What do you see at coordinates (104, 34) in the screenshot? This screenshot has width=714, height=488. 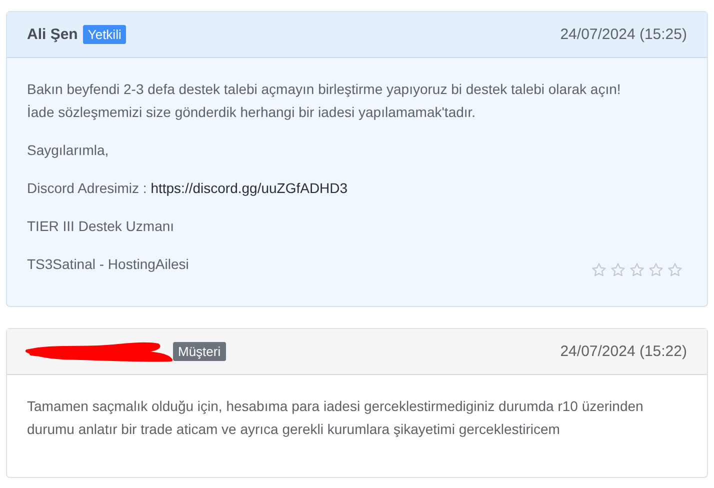 I see `role-badge: Yetkili` at bounding box center [104, 34].